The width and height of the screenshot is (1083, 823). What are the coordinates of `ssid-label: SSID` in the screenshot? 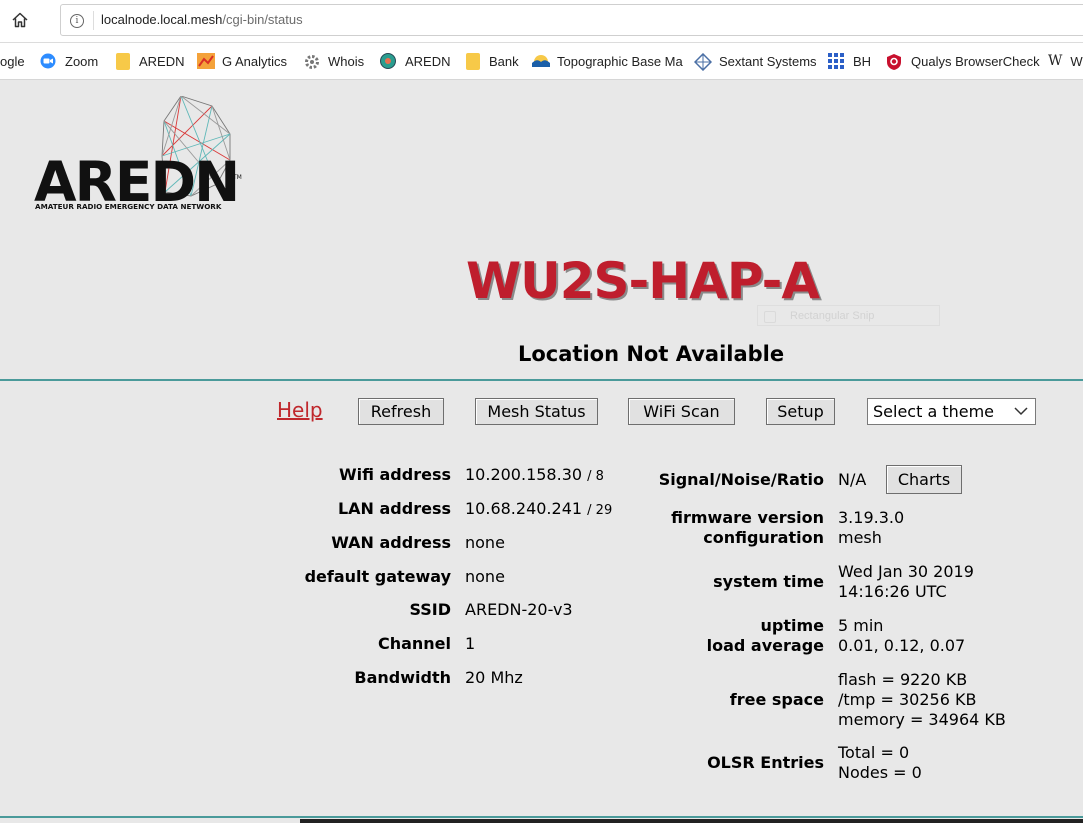 It's located at (430, 609).